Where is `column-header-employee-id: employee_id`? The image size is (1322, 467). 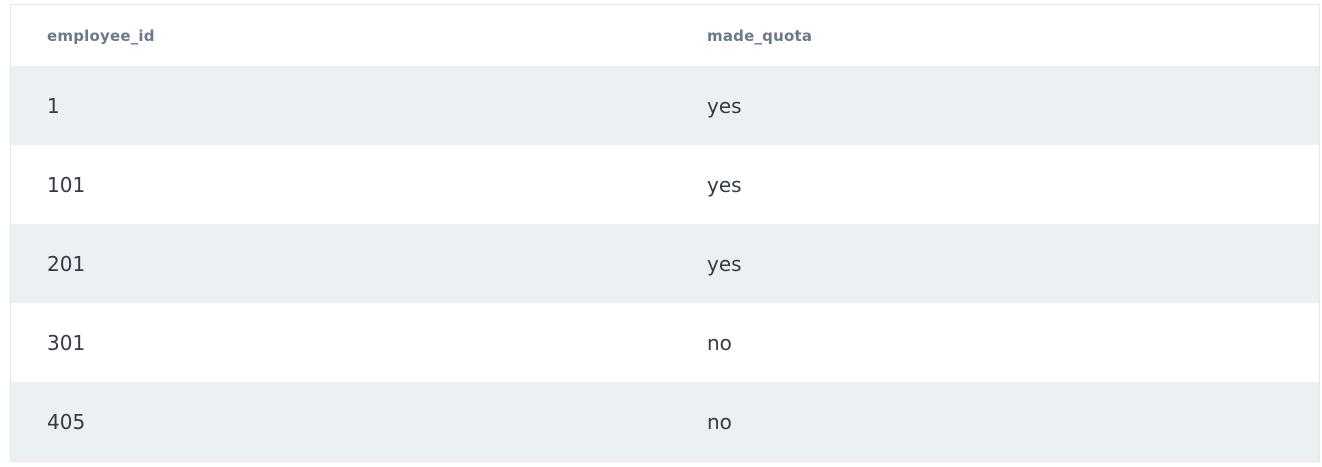
column-header-employee-id: employee_id is located at coordinates (341, 35).